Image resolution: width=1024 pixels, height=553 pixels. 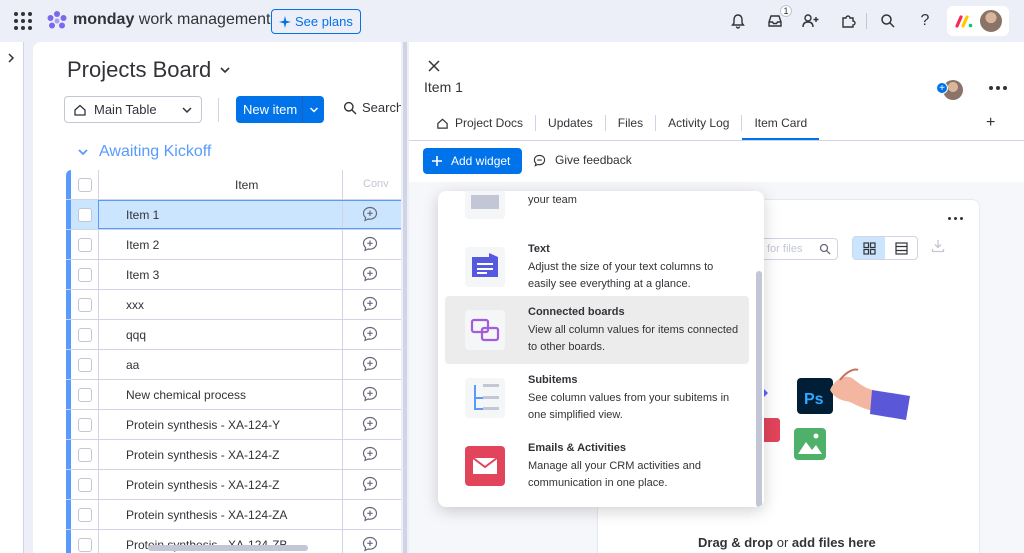 I want to click on table-row: aa, so click(x=237, y=365).